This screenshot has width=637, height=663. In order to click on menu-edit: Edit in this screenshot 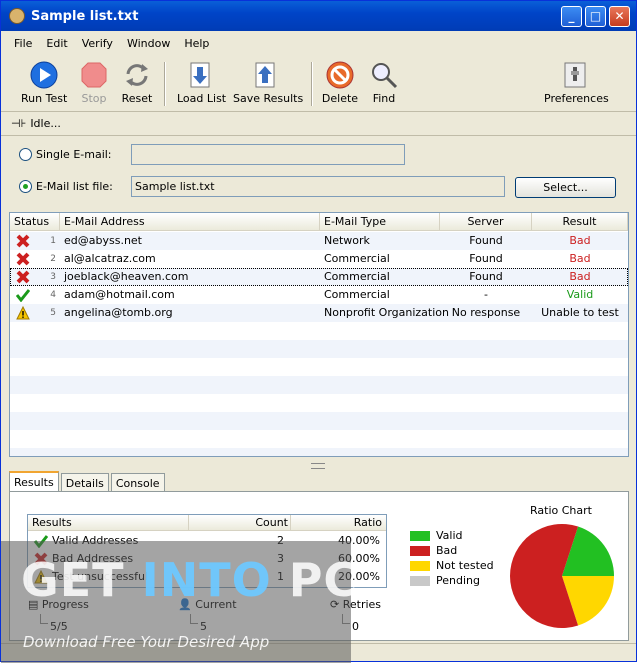, I will do `click(56, 43)`.